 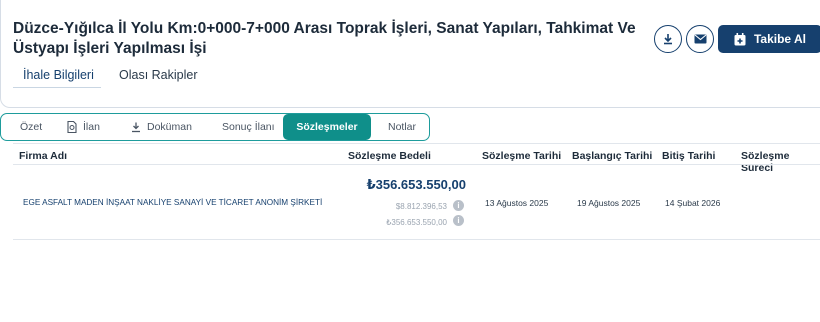 I want to click on calendar-plus-icon, so click(x=740, y=38).